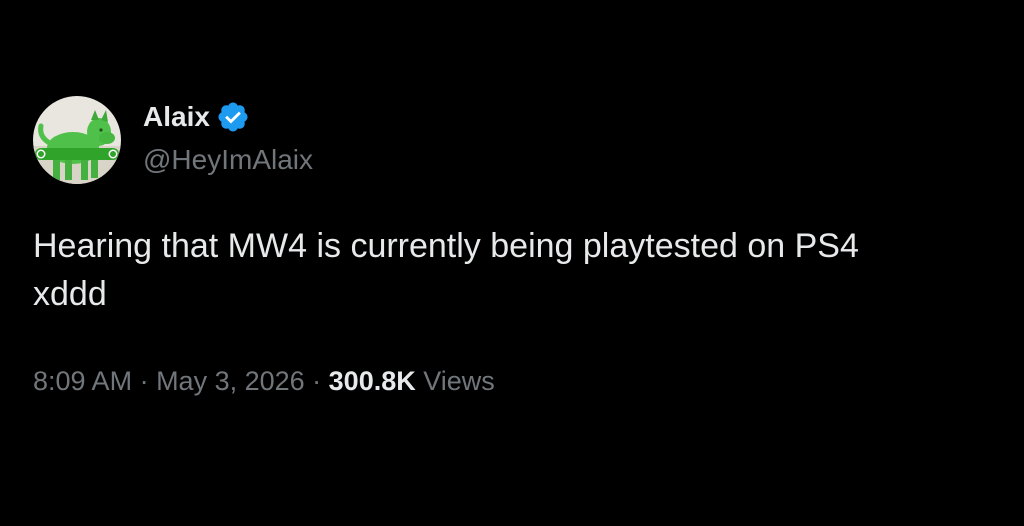 The image size is (1024, 526). What do you see at coordinates (82, 381) in the screenshot?
I see `tweet-time: 8:09 AM` at bounding box center [82, 381].